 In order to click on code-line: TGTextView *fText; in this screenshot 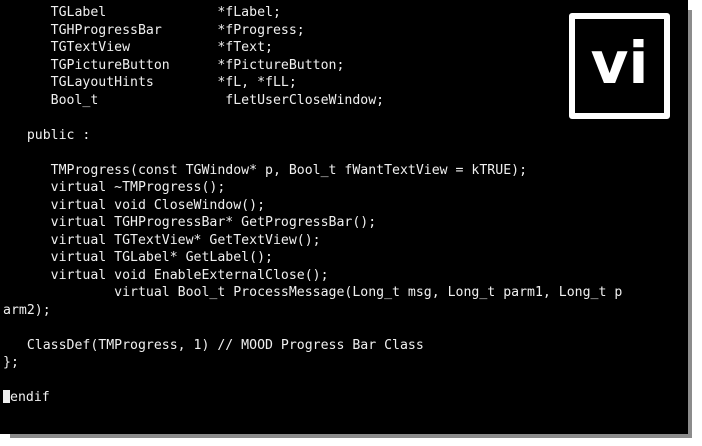, I will do `click(138, 47)`.